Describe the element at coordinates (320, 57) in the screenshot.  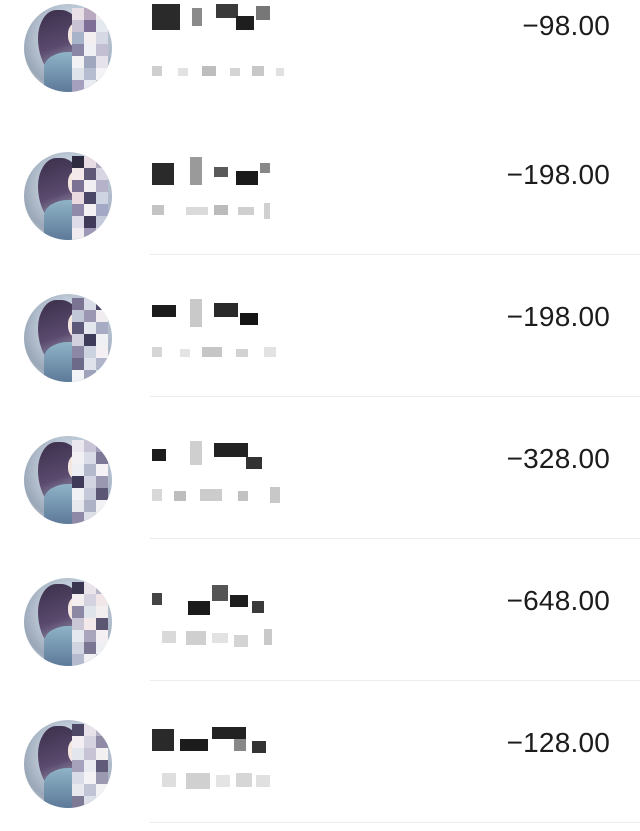
I see `transaction-row: −98.00` at that location.